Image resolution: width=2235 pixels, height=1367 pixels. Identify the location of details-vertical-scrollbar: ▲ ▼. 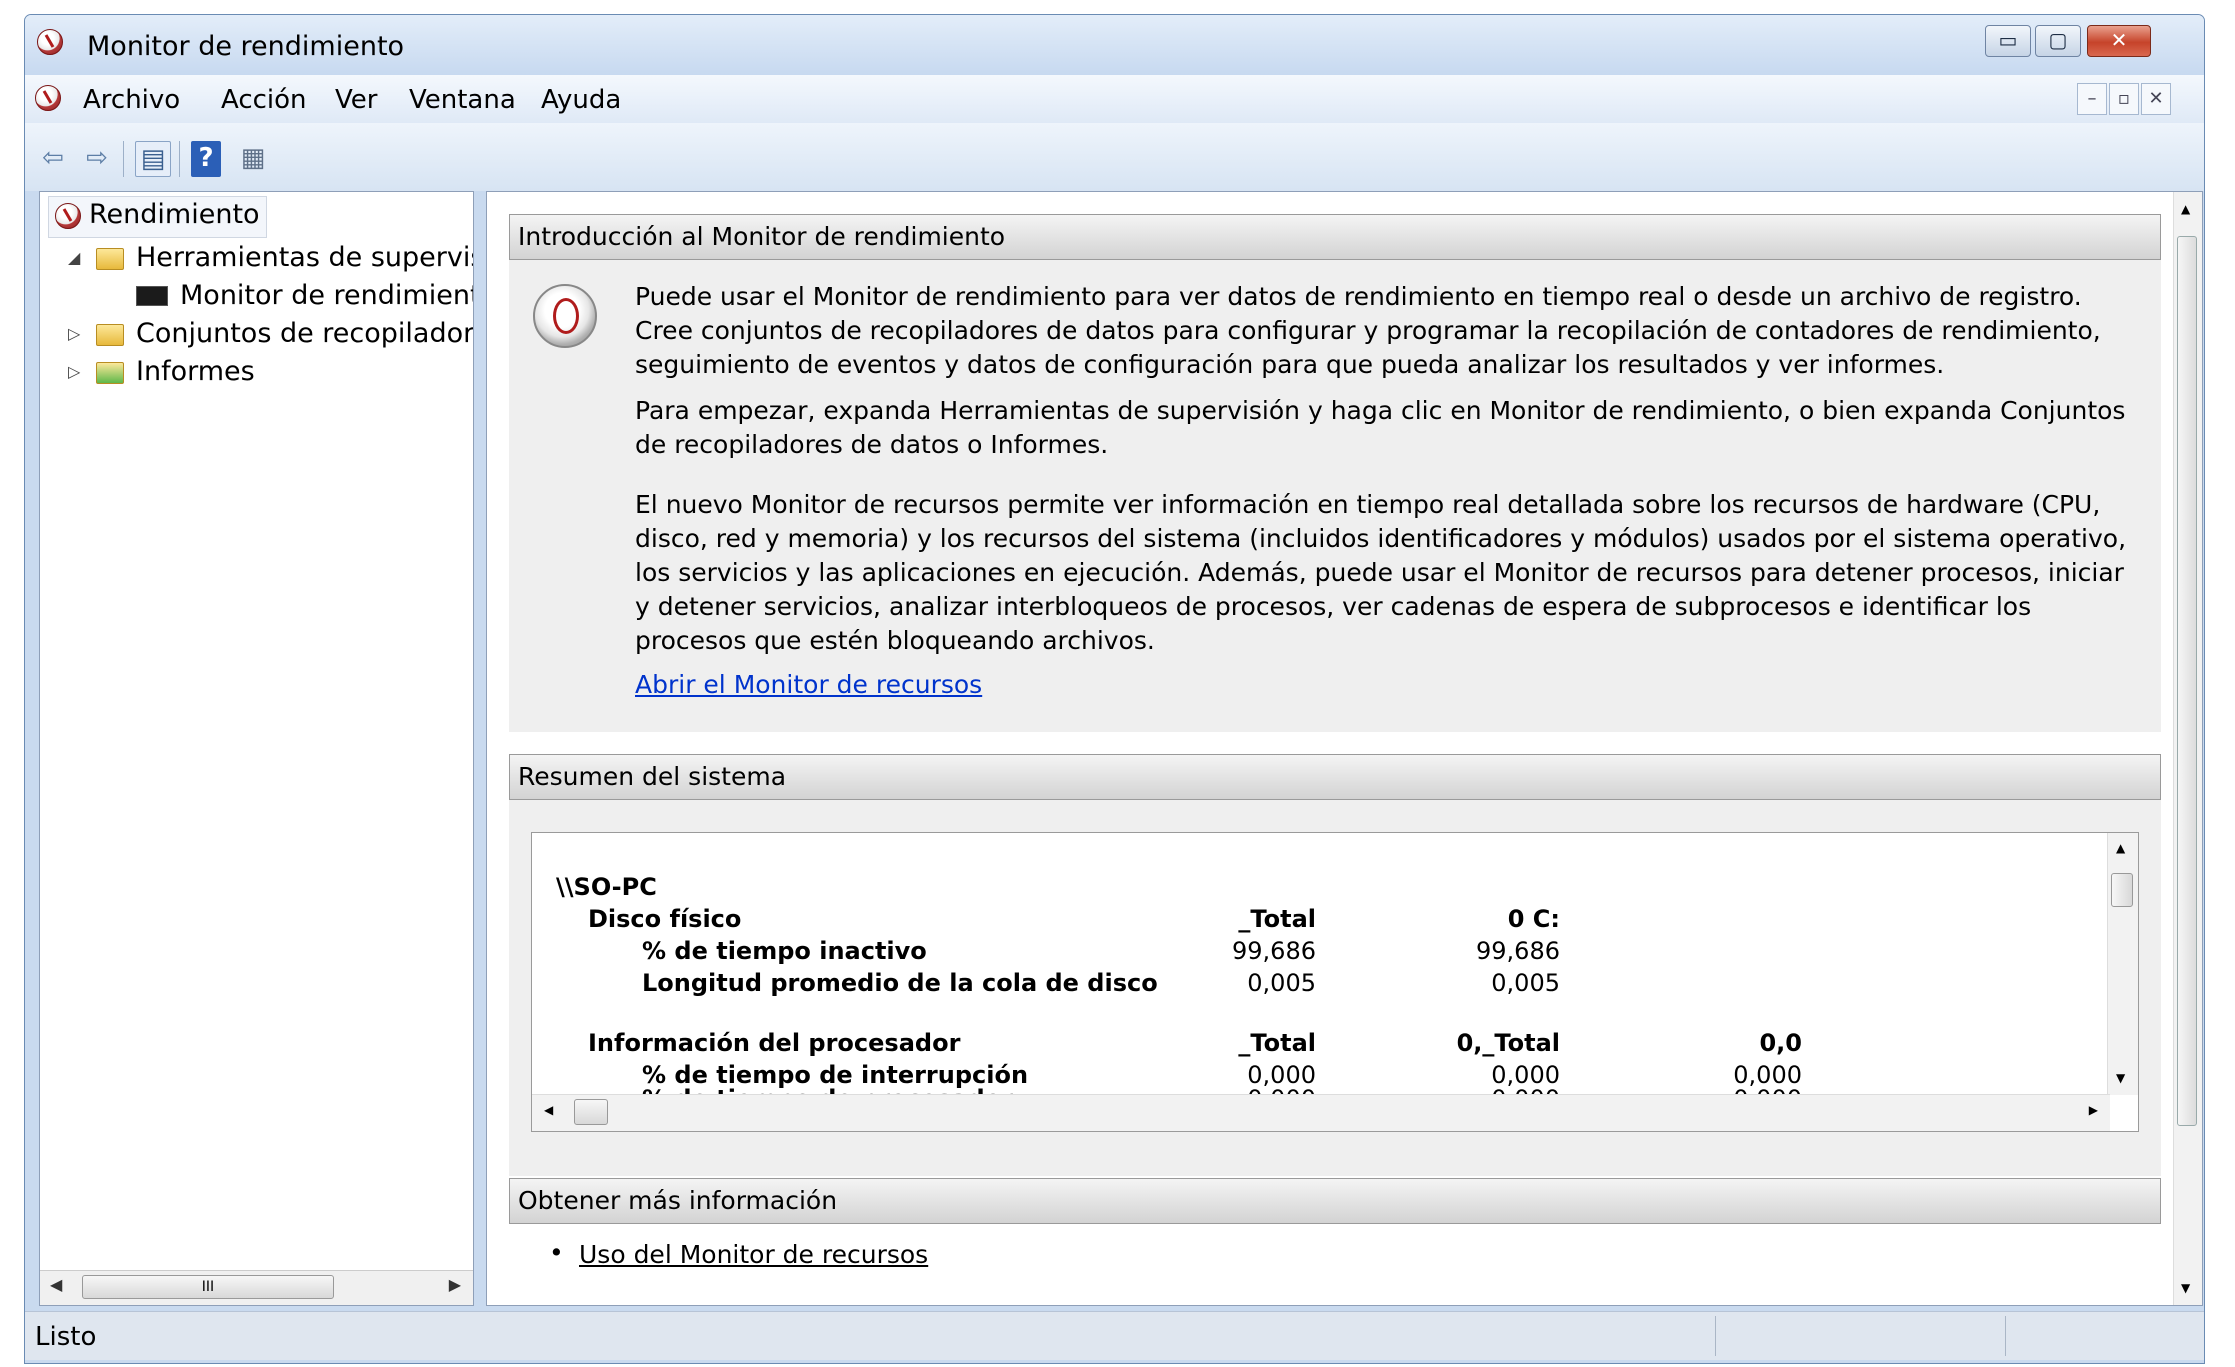
(2187, 748).